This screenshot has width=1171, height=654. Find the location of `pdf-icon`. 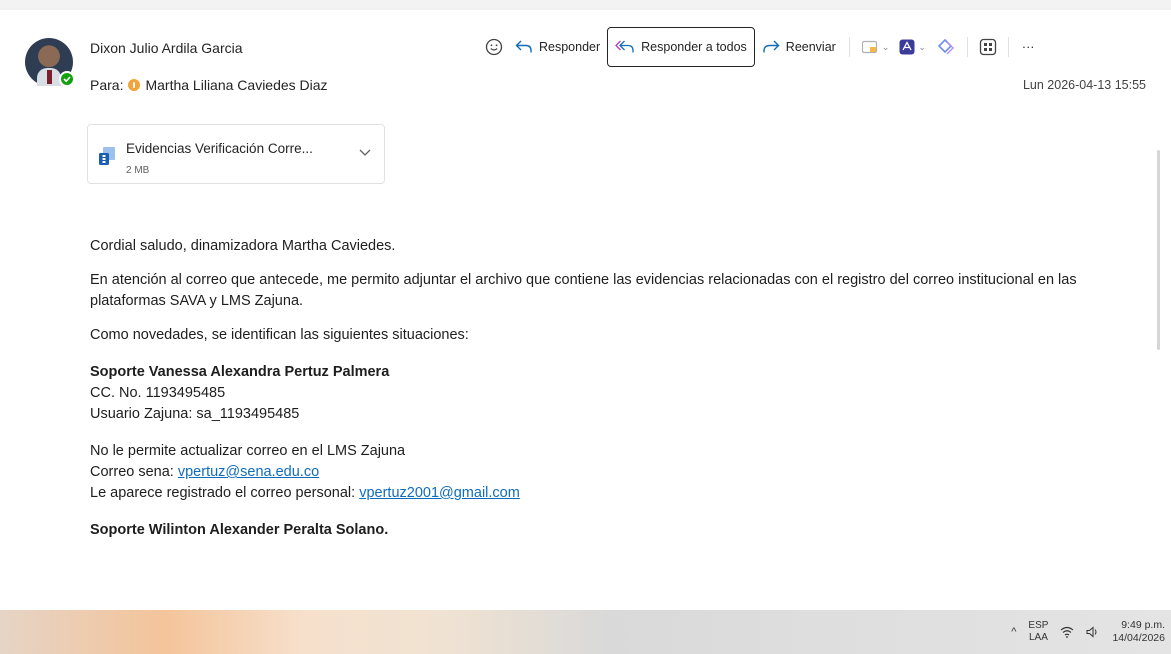

pdf-icon is located at coordinates (907, 47).